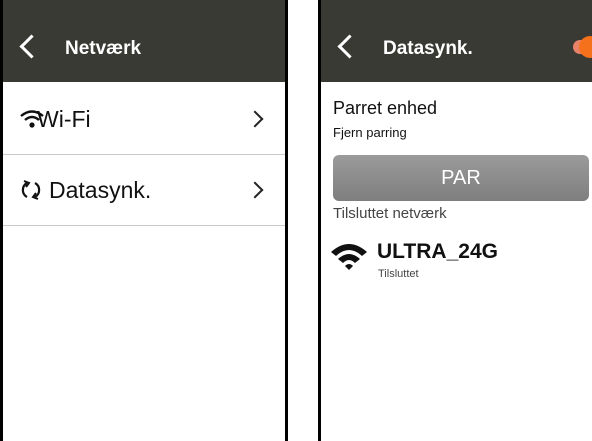 The image size is (592, 441). I want to click on page-title: Datasynk., so click(428, 48).